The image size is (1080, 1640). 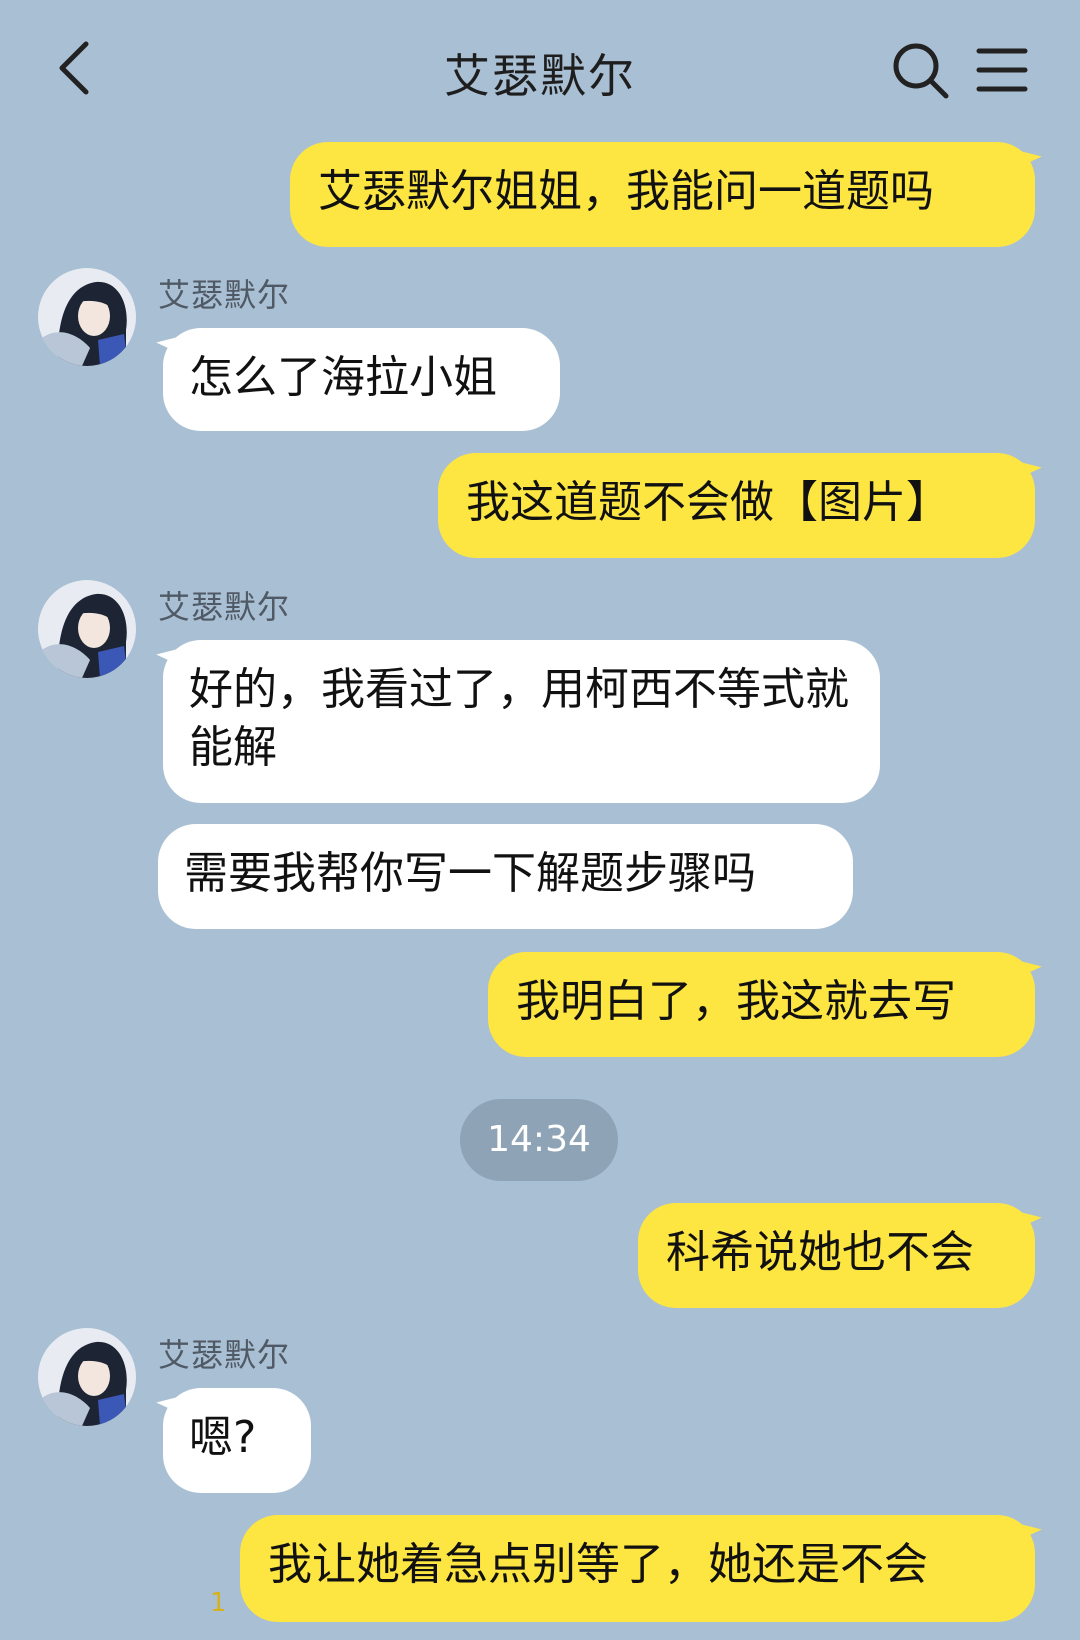 I want to click on message-text: 科希说她也不会, so click(x=820, y=1252).